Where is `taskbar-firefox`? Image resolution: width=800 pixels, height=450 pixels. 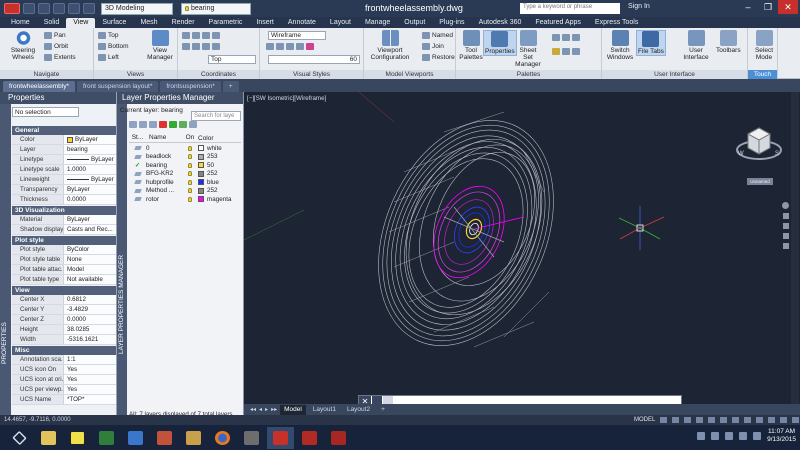 taskbar-firefox is located at coordinates (222, 438).